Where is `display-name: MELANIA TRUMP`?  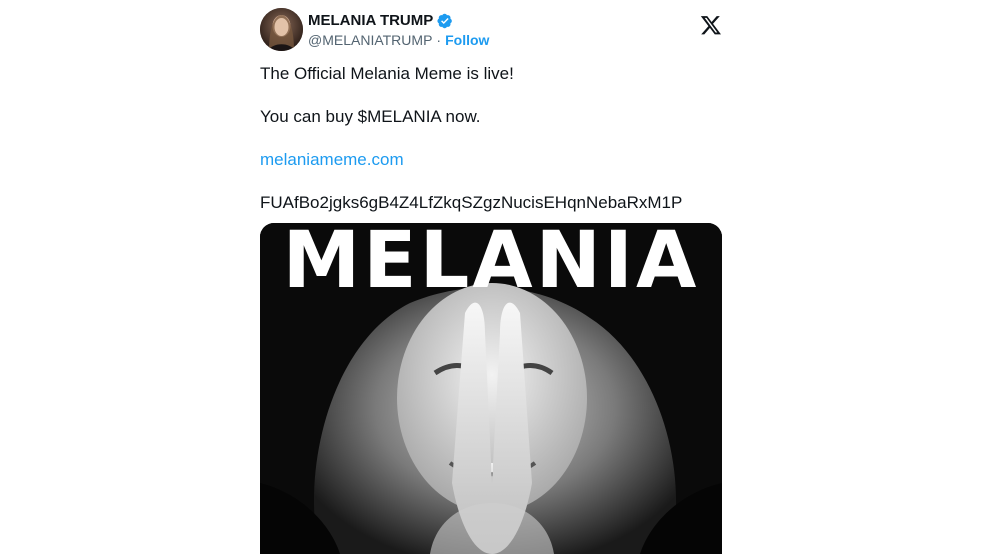 display-name: MELANIA TRUMP is located at coordinates (370, 20).